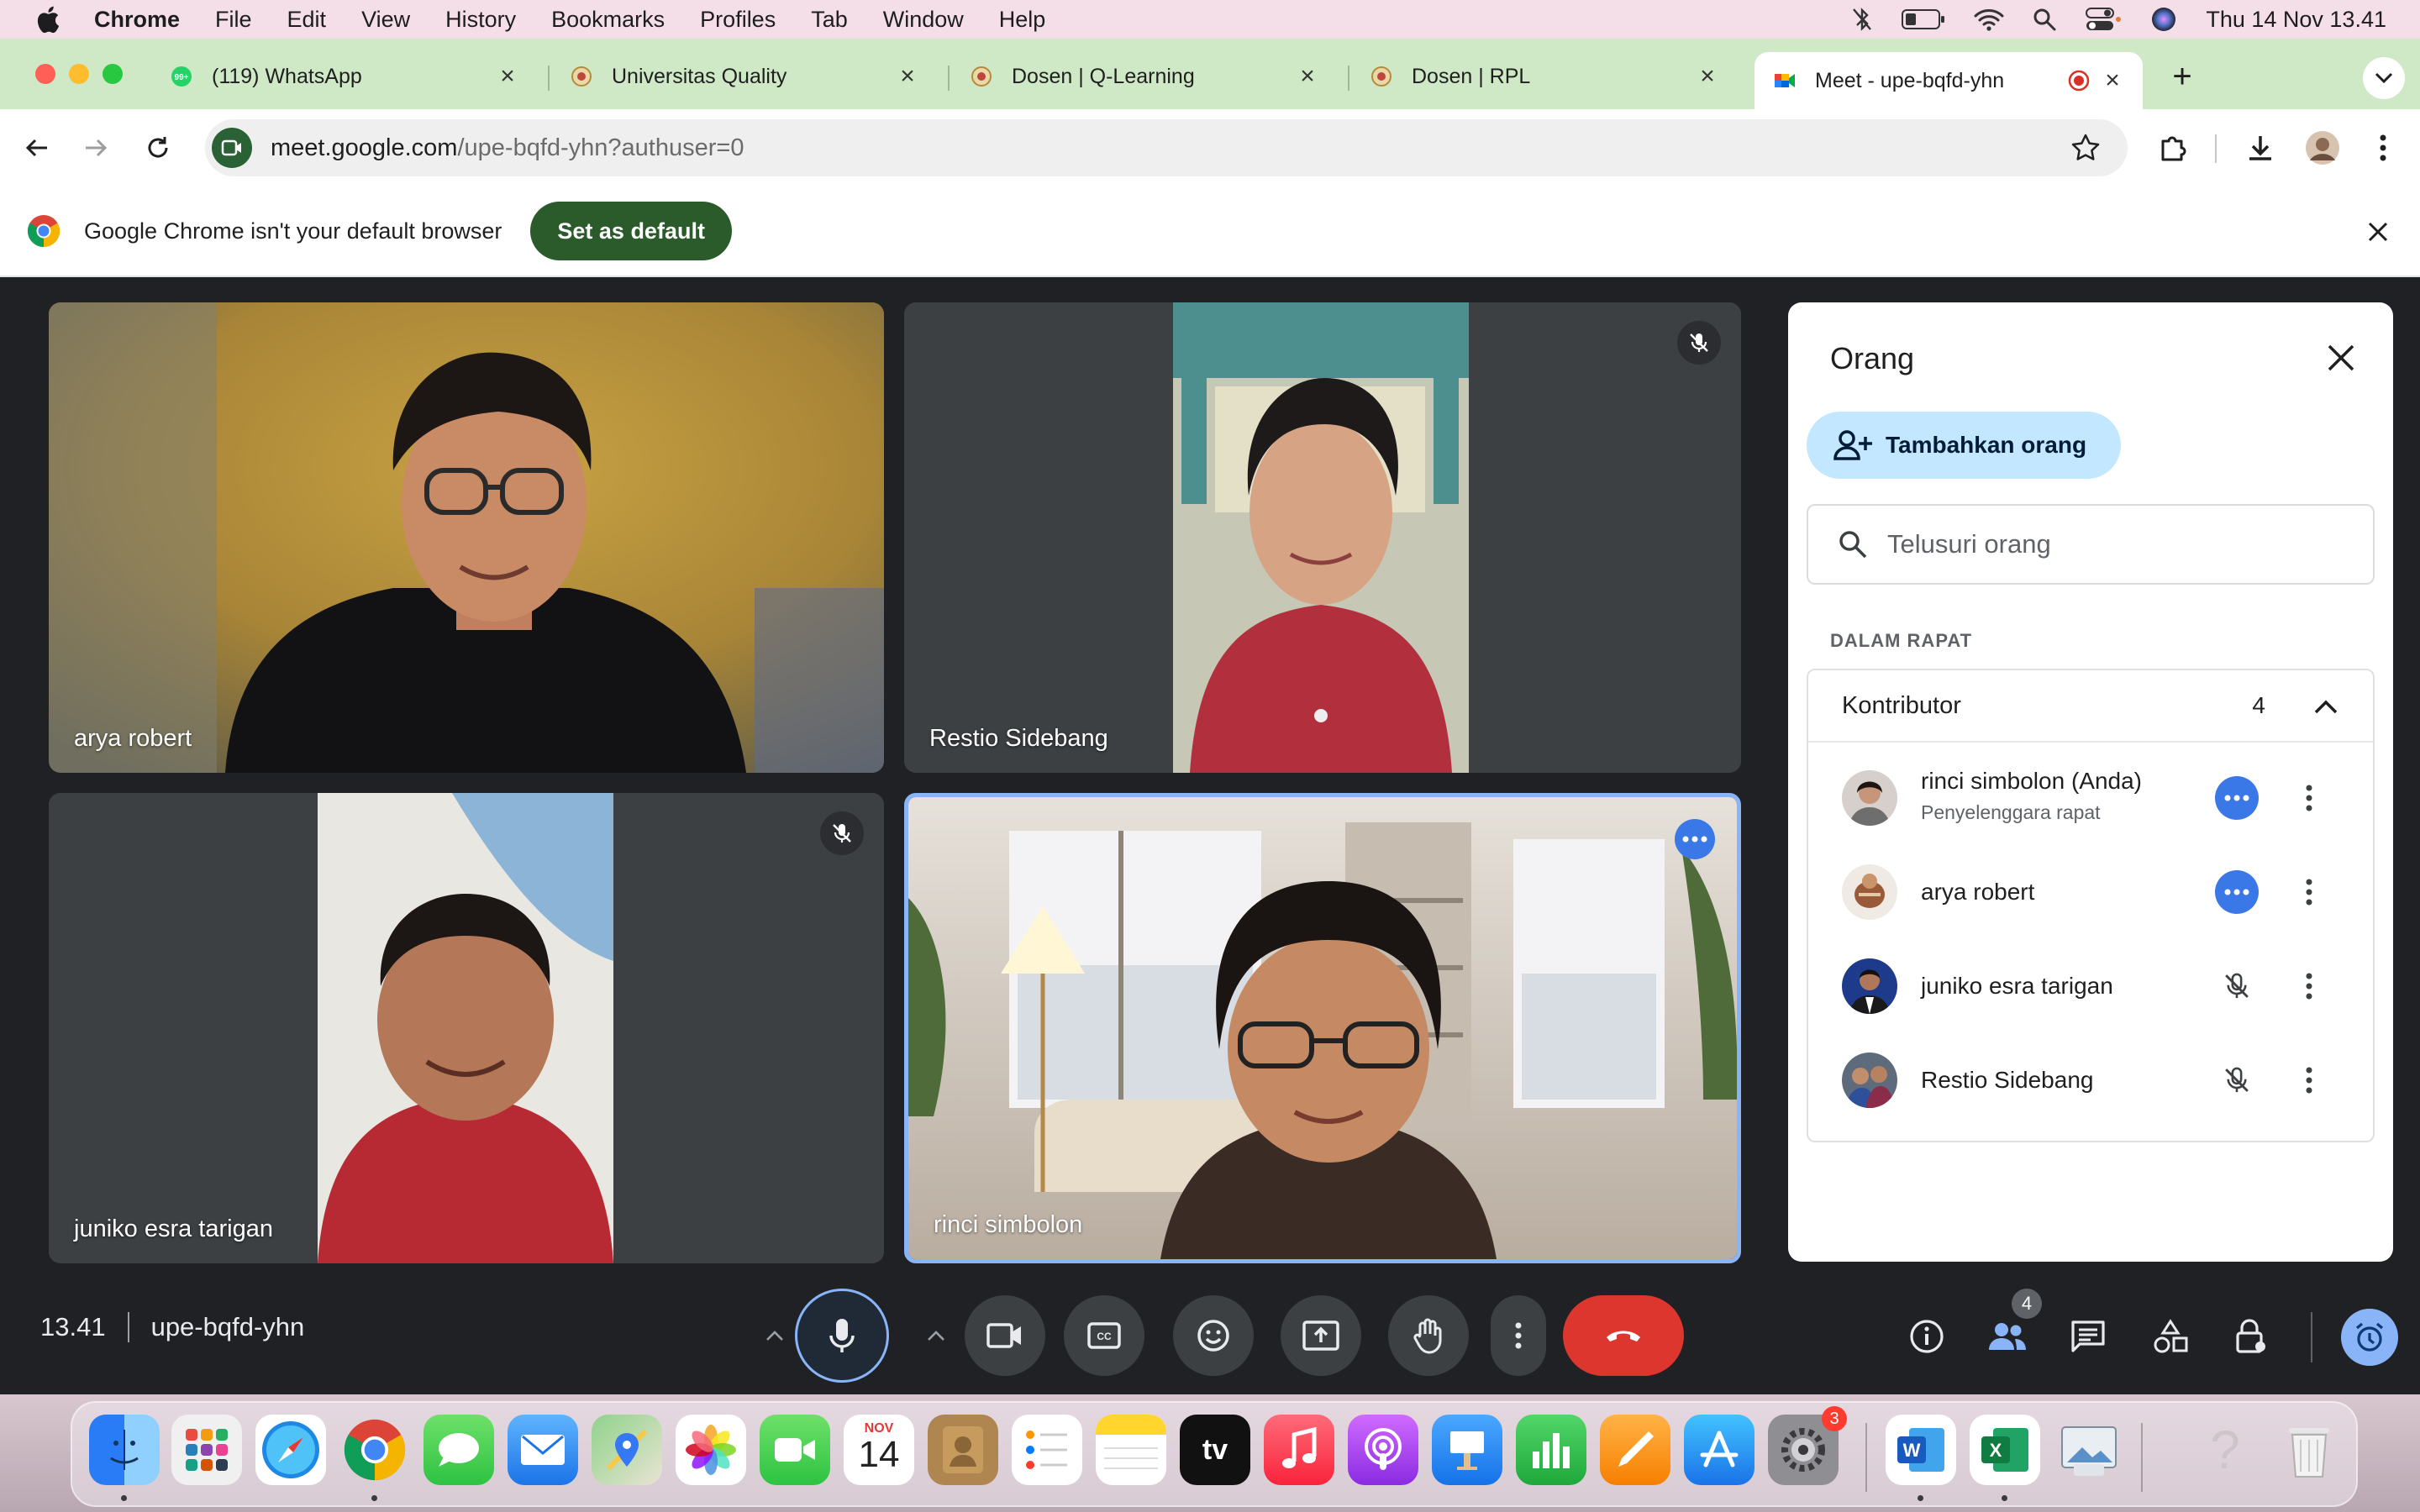  Describe the element at coordinates (963, 1450) in the screenshot. I see `contacts-icon` at that location.